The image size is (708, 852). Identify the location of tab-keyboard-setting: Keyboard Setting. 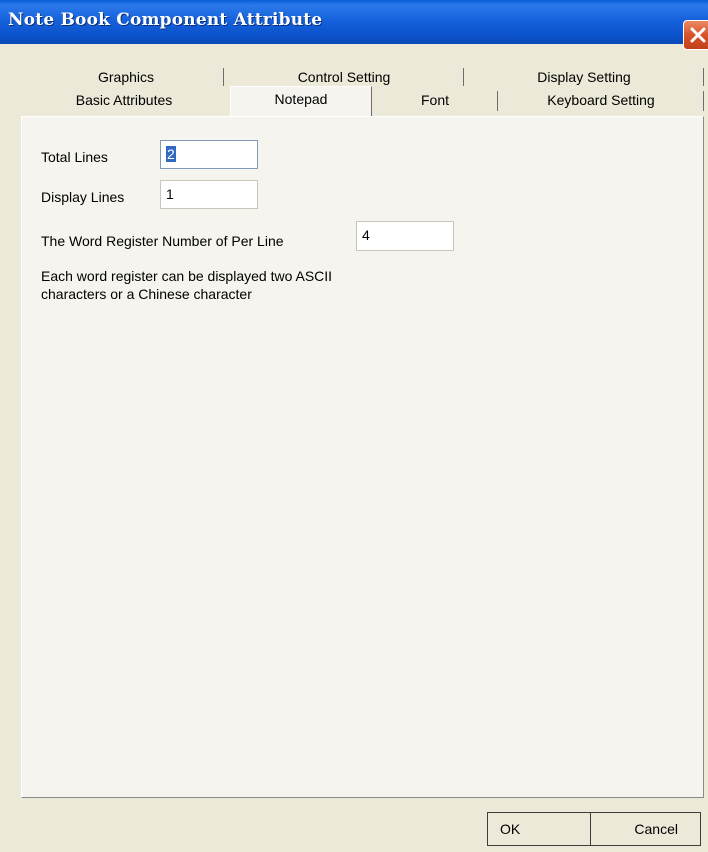
(601, 101).